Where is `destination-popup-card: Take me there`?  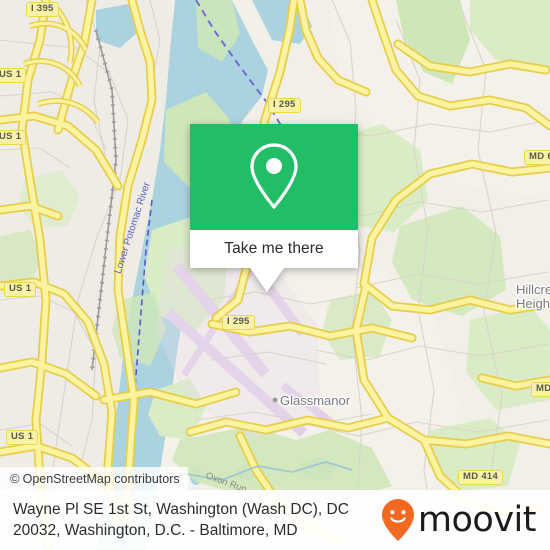
destination-popup-card: Take me there is located at coordinates (274, 208).